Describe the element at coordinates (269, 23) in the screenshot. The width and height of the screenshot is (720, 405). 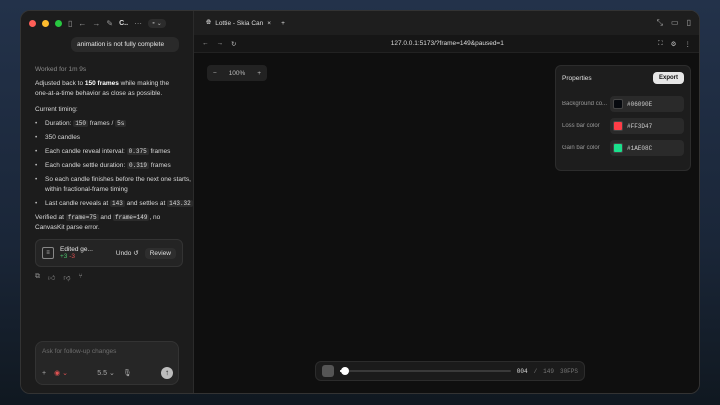
I see `close-tab-icon: ×` at that location.